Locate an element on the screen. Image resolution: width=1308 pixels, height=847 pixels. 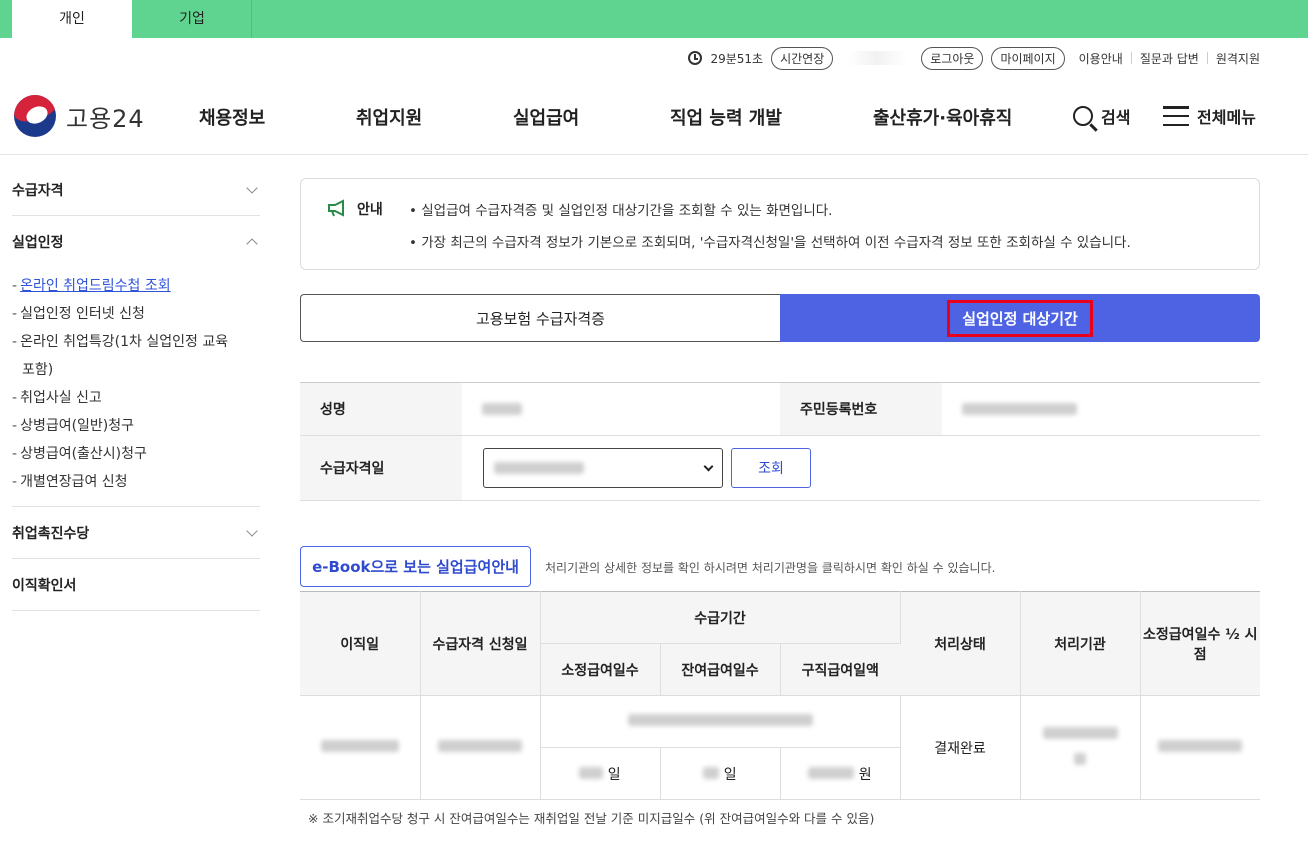
logo-text: 고용24 is located at coordinates (105, 118).